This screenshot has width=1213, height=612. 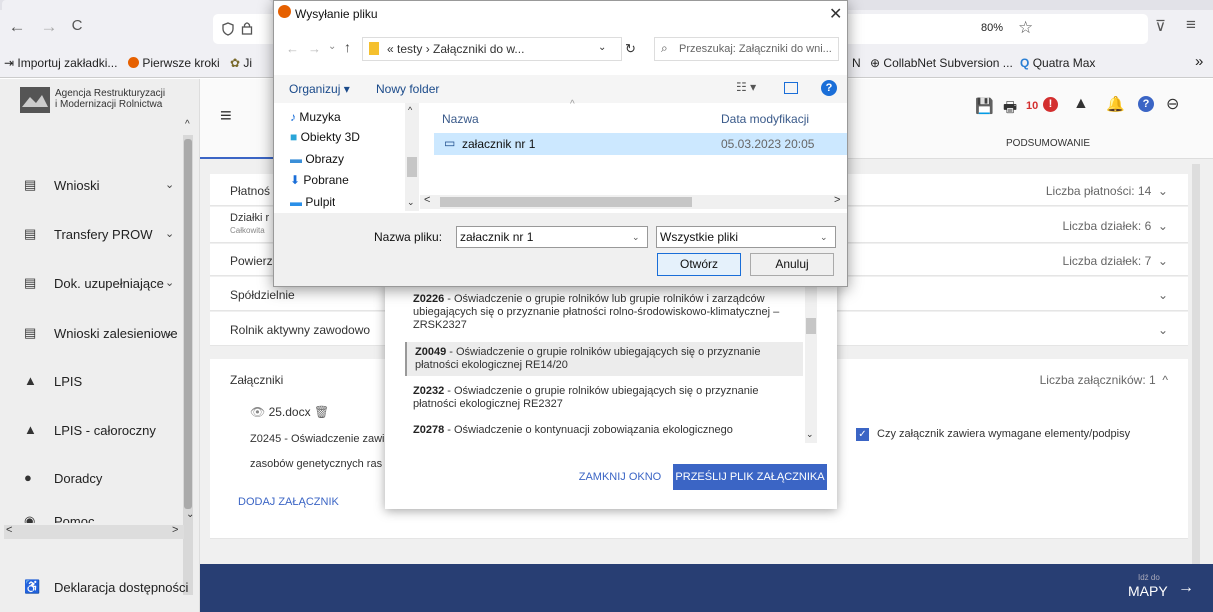 What do you see at coordinates (325, 137) in the screenshot?
I see `tree-item-obiekty3d: ■ Obiekty 3D` at bounding box center [325, 137].